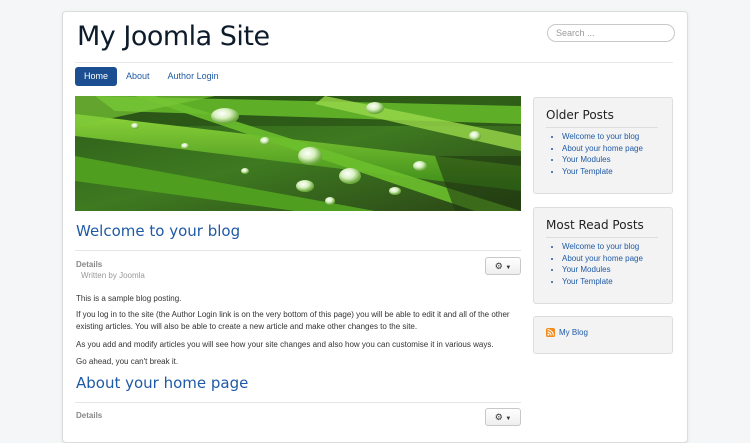 The height and width of the screenshot is (443, 750). I want to click on article-title: About your home page, so click(162, 383).